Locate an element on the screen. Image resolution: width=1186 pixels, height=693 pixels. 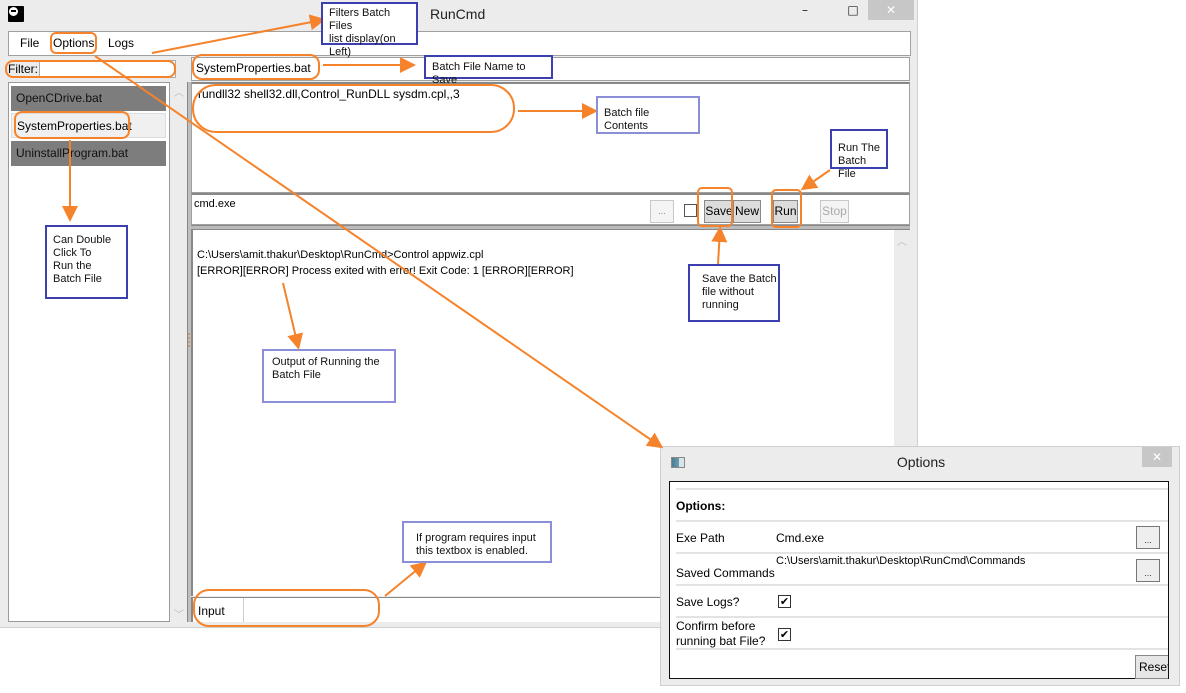
dialog-close-button: ✕ is located at coordinates (1157, 457).